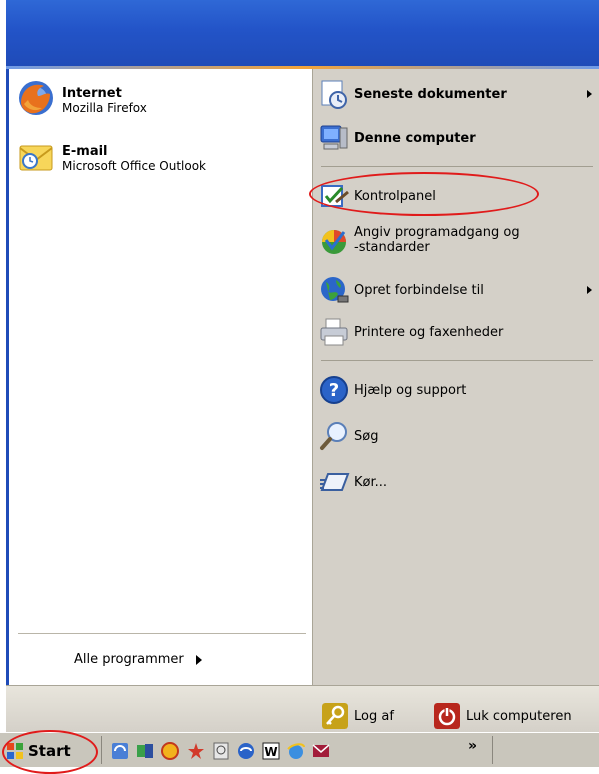  I want to click on search-icon, so click(333, 436).